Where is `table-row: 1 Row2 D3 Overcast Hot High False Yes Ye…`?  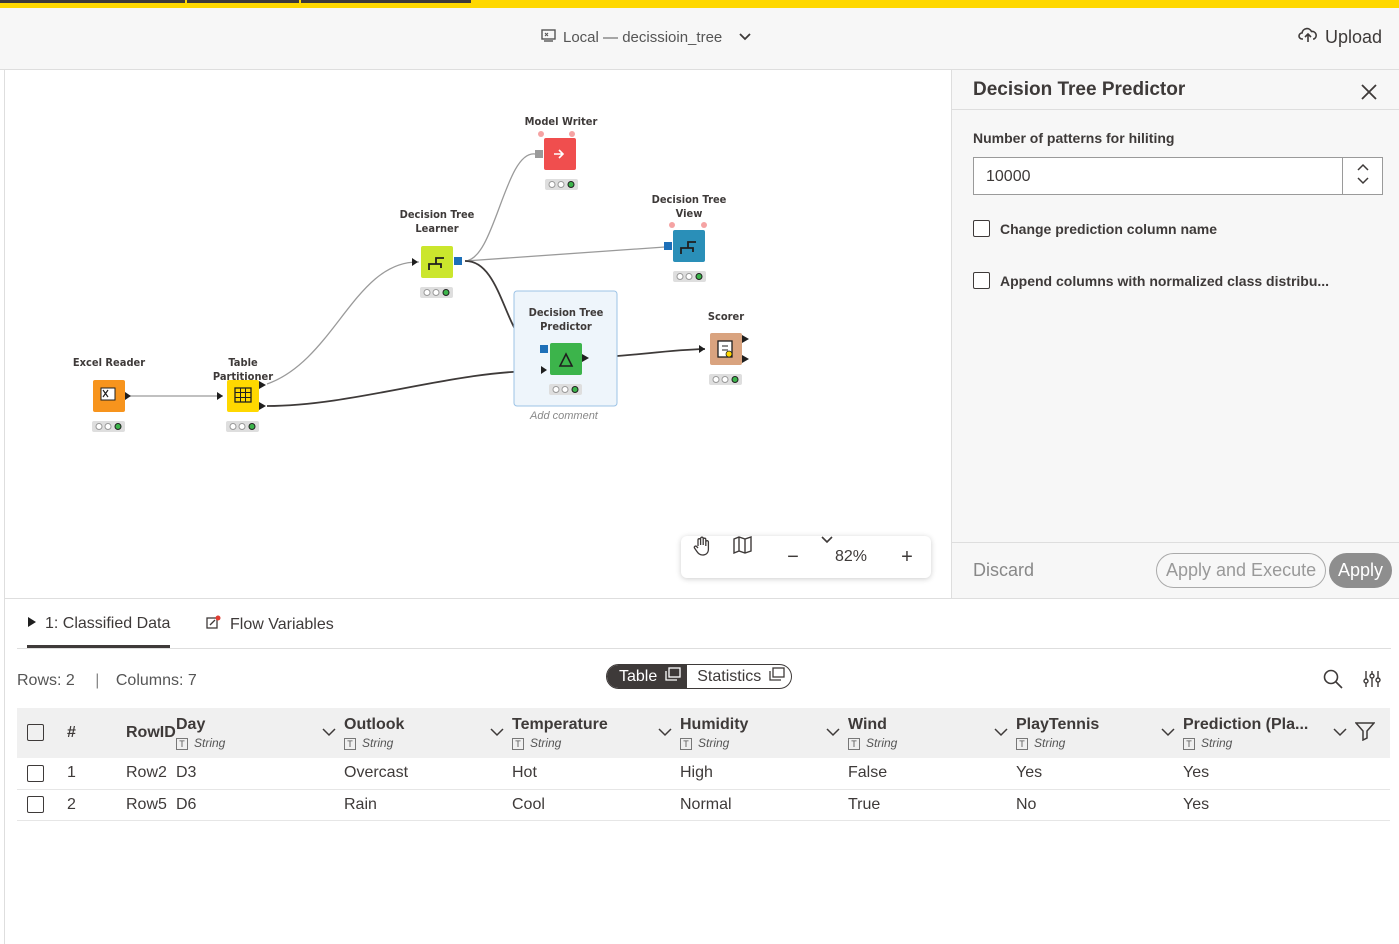 table-row: 1 Row2 D3 Overcast Hot High False Yes Ye… is located at coordinates (703, 774).